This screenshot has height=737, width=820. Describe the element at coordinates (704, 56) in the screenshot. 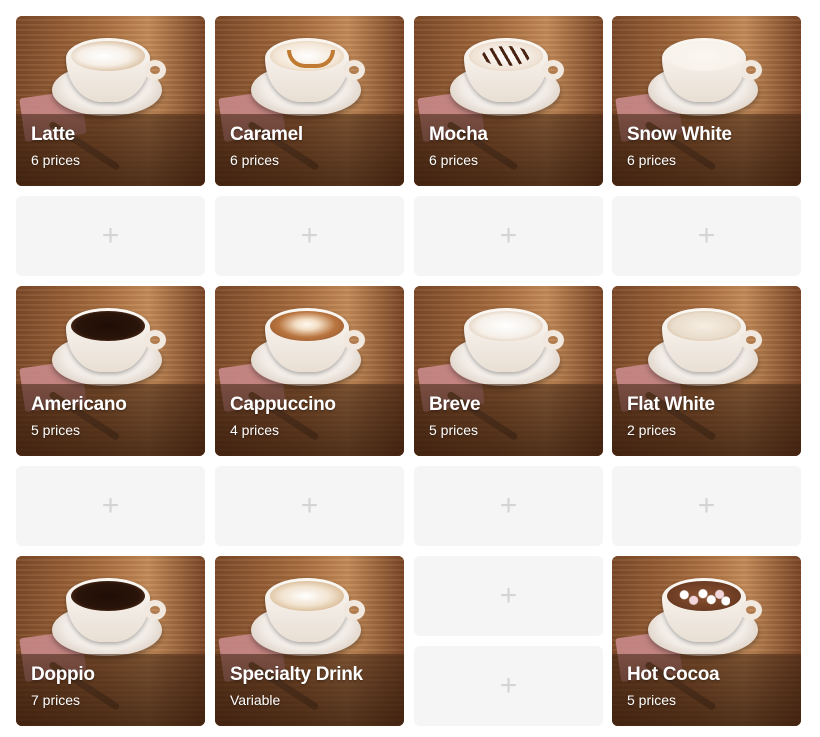

I see `white-foam` at that location.